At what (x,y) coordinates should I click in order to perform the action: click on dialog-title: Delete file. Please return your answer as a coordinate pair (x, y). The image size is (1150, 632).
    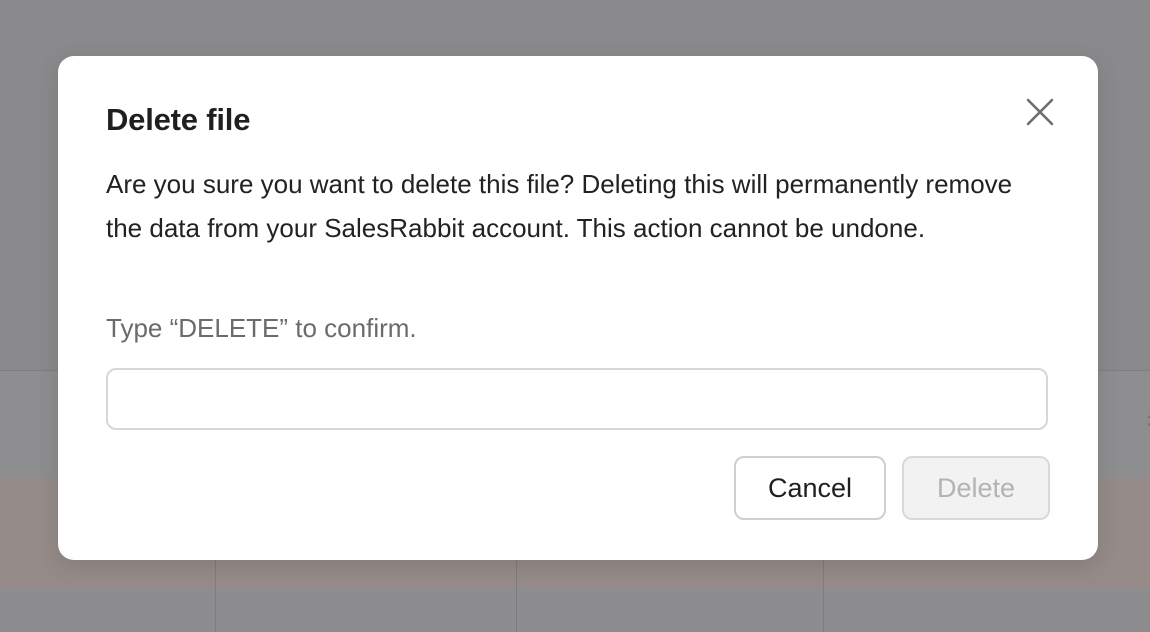
    Looking at the image, I should click on (178, 119).